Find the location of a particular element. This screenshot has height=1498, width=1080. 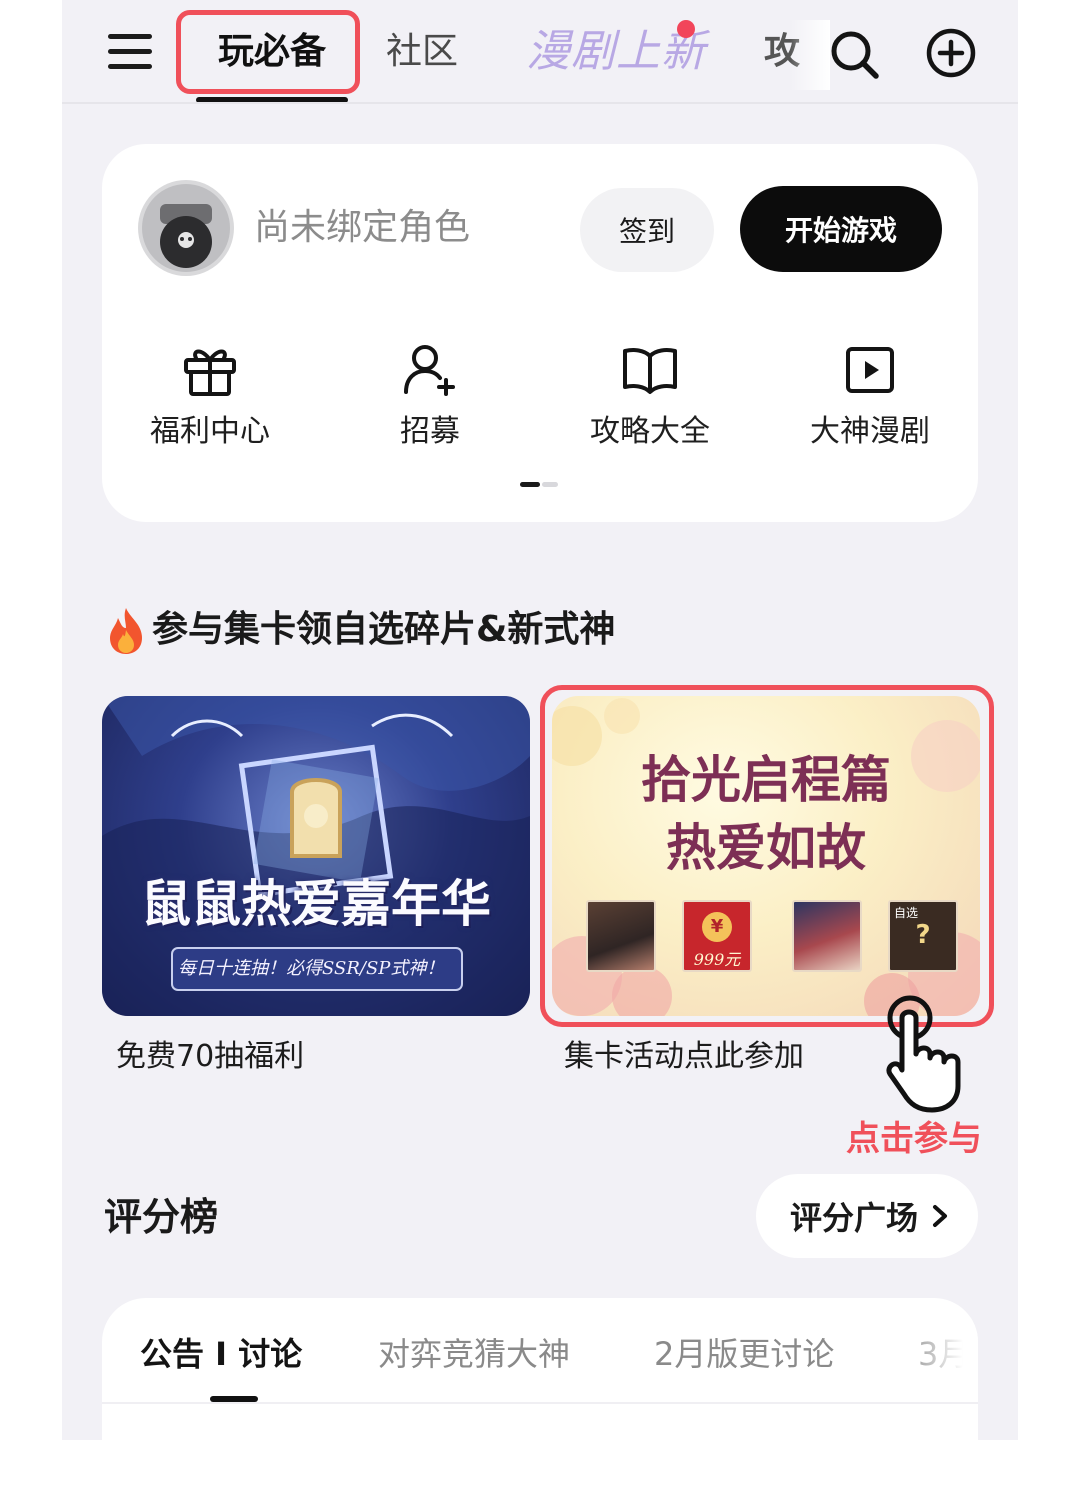

tab-highlight-frame is located at coordinates (268, 52).